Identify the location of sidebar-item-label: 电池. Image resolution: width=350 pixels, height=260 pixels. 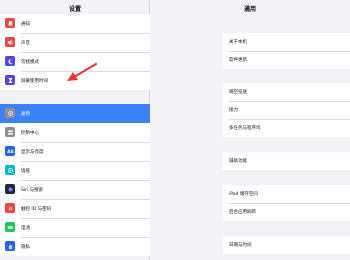
(25, 228).